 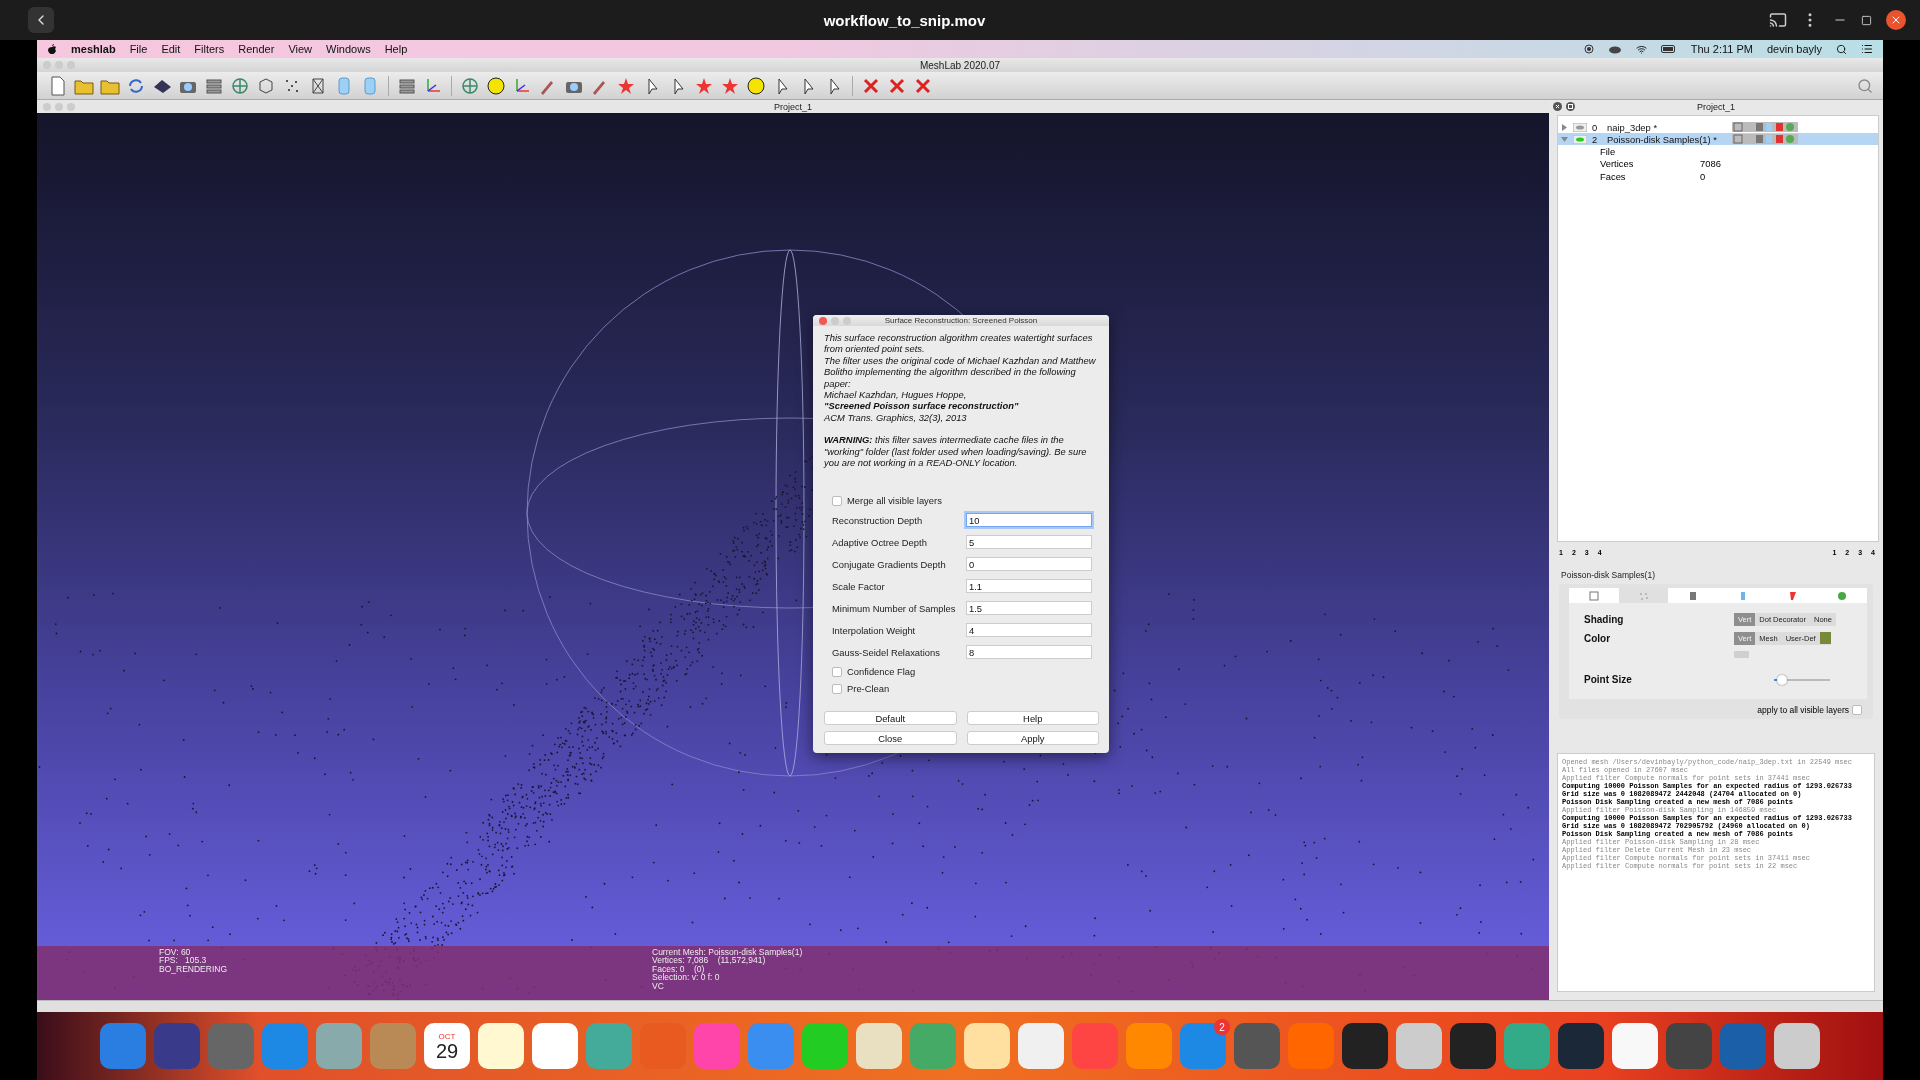 What do you see at coordinates (1029, 608) in the screenshot?
I see `parameter-field: 1.5` at bounding box center [1029, 608].